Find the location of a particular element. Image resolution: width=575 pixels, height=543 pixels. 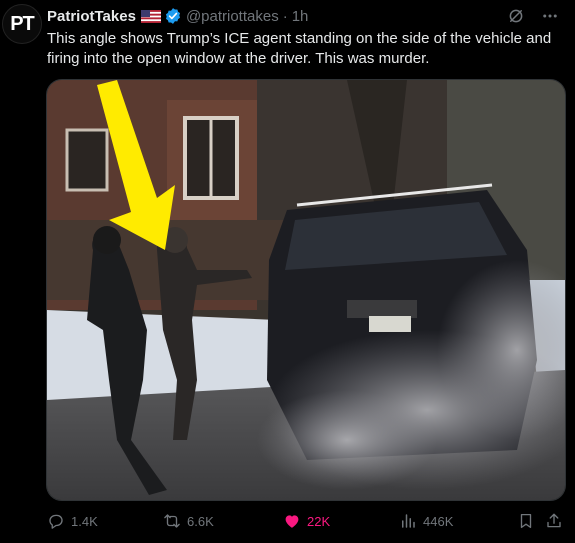

views-button: 446K is located at coordinates (426, 521).